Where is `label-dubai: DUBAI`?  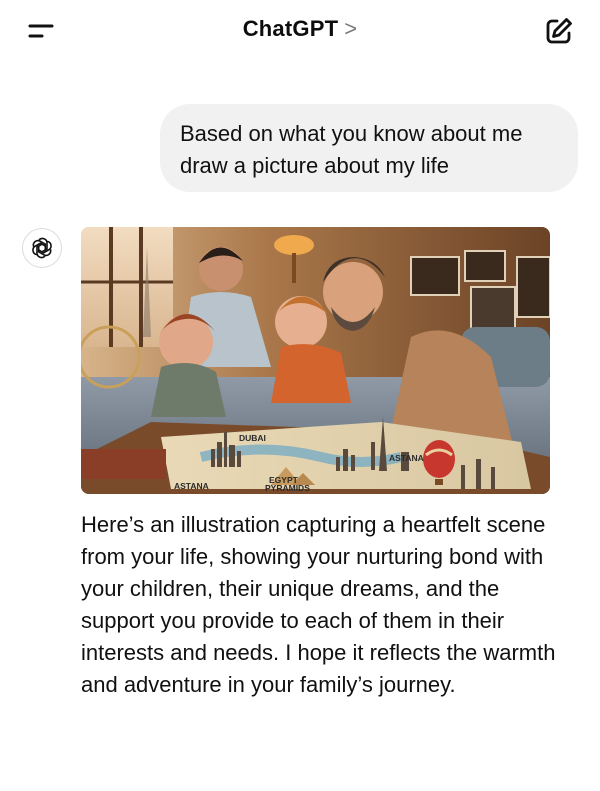
label-dubai: DUBAI is located at coordinates (252, 438).